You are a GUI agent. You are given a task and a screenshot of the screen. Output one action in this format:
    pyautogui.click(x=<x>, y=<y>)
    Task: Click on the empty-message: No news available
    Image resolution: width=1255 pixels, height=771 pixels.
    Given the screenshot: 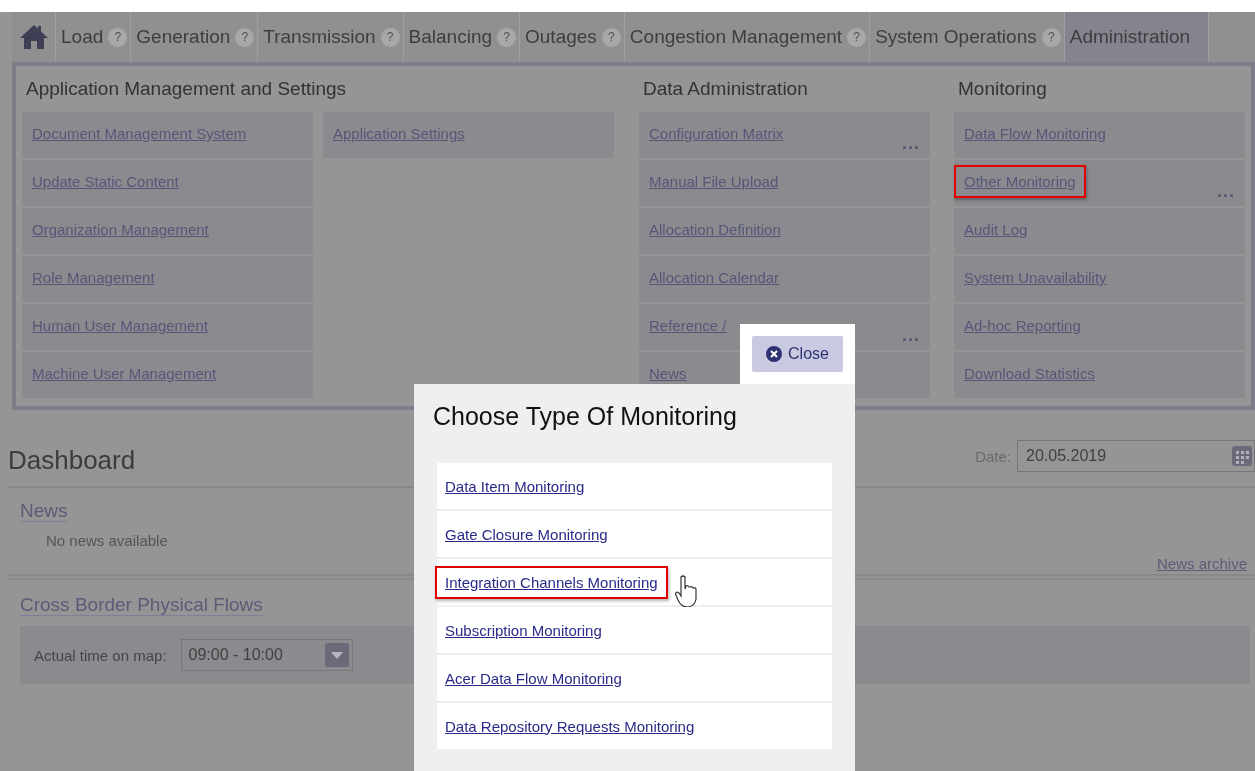 What is the action you would take?
    pyautogui.click(x=107, y=540)
    